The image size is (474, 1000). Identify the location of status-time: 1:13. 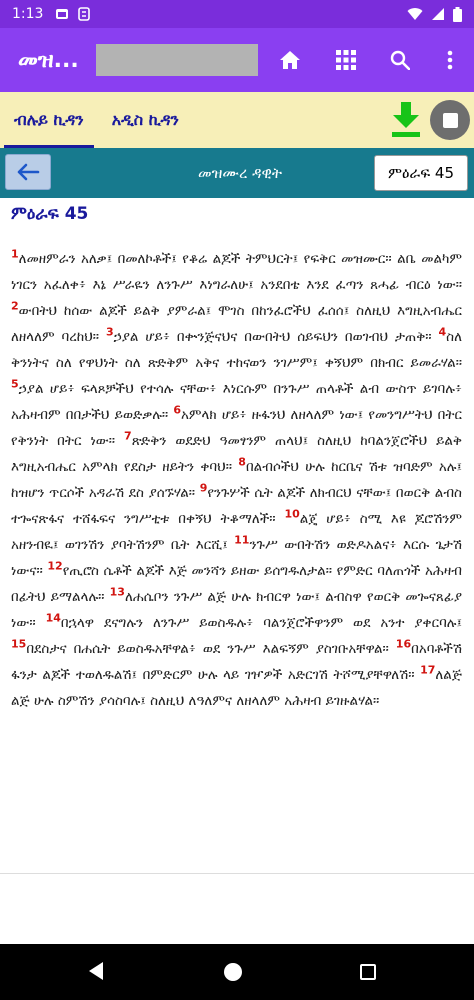
(28, 14).